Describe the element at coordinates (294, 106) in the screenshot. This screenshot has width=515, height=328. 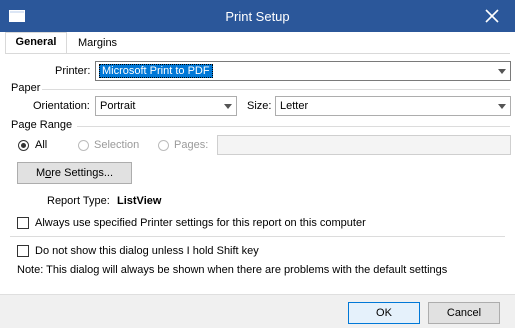
I see `size-value: Letter` at that location.